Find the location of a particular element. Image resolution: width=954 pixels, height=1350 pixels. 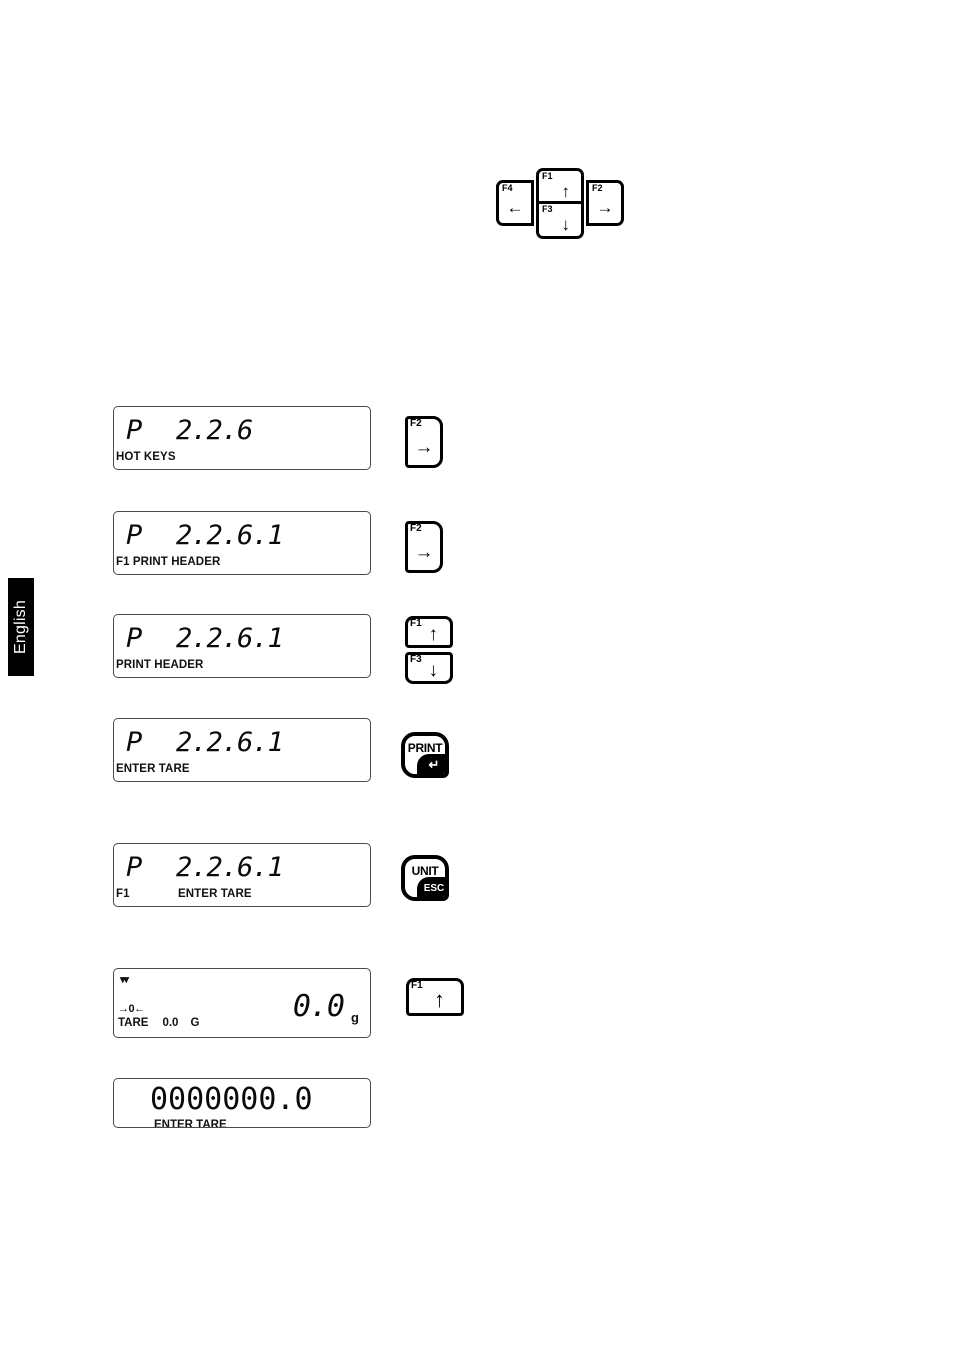

navigation-key-cluster: F1 ↑ F3 ↓ F4 ← F2 → is located at coordinates (560, 203).